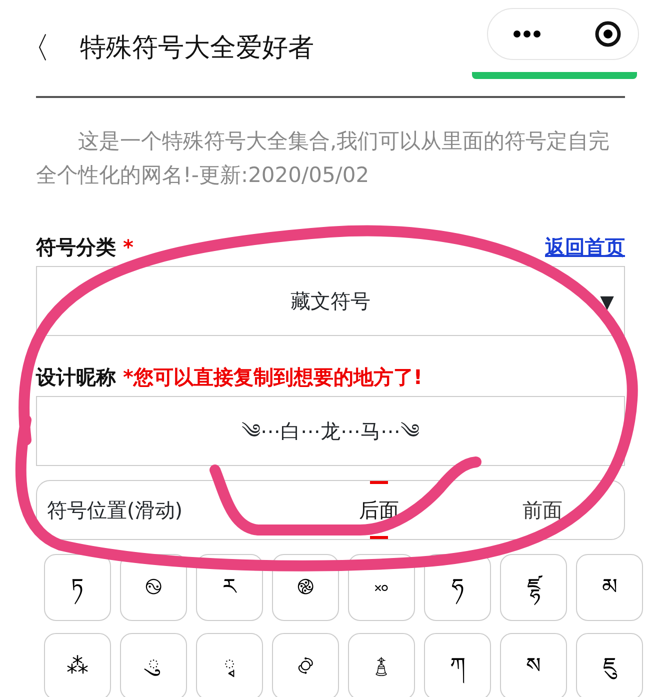 The height and width of the screenshot is (697, 649). What do you see at coordinates (77, 665) in the screenshot?
I see `symbol-button: ⁂` at bounding box center [77, 665].